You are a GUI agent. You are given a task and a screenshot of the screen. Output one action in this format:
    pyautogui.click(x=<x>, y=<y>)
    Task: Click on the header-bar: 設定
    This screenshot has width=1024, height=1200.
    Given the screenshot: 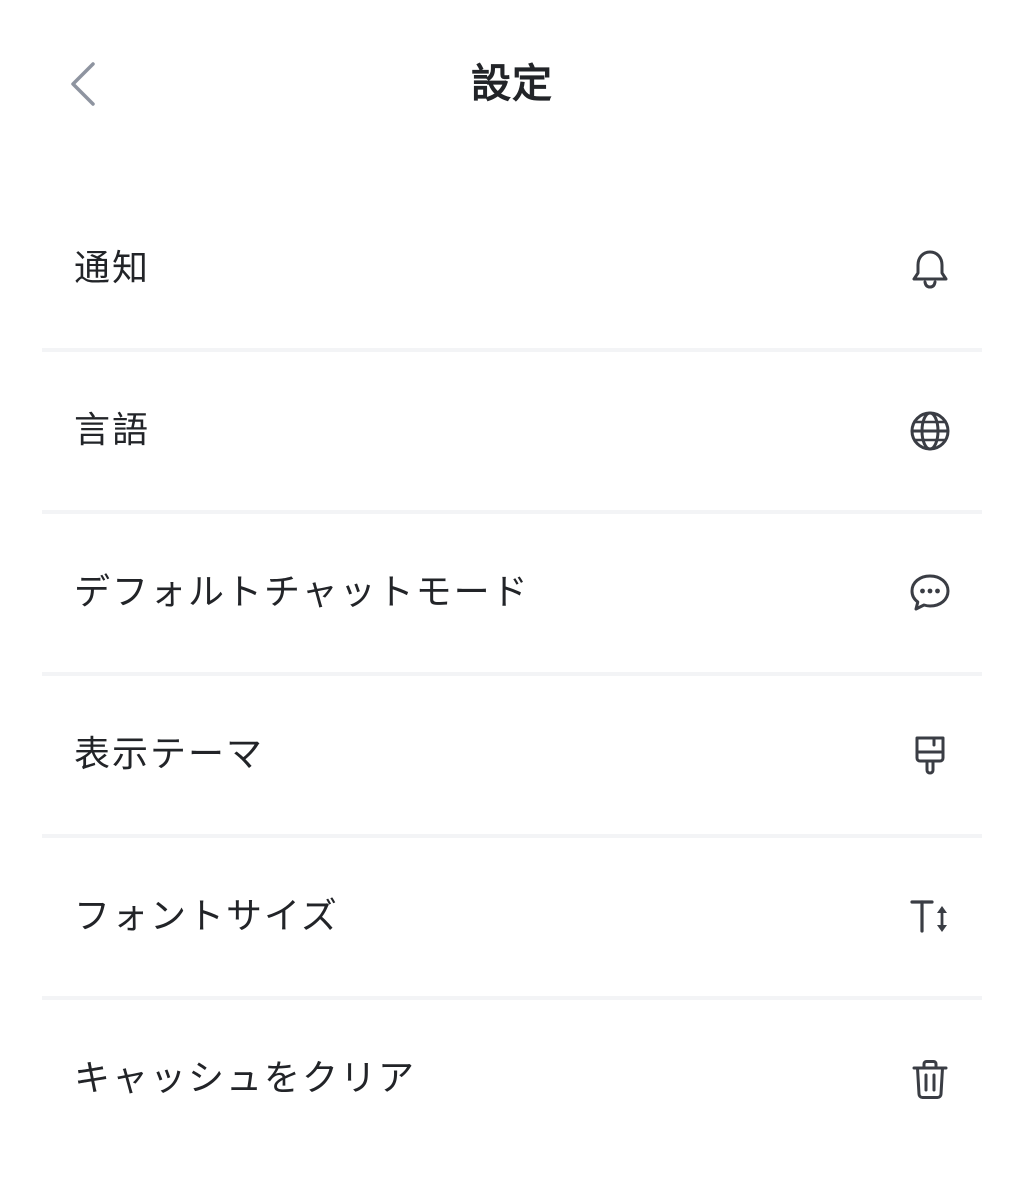 What is the action you would take?
    pyautogui.click(x=512, y=85)
    